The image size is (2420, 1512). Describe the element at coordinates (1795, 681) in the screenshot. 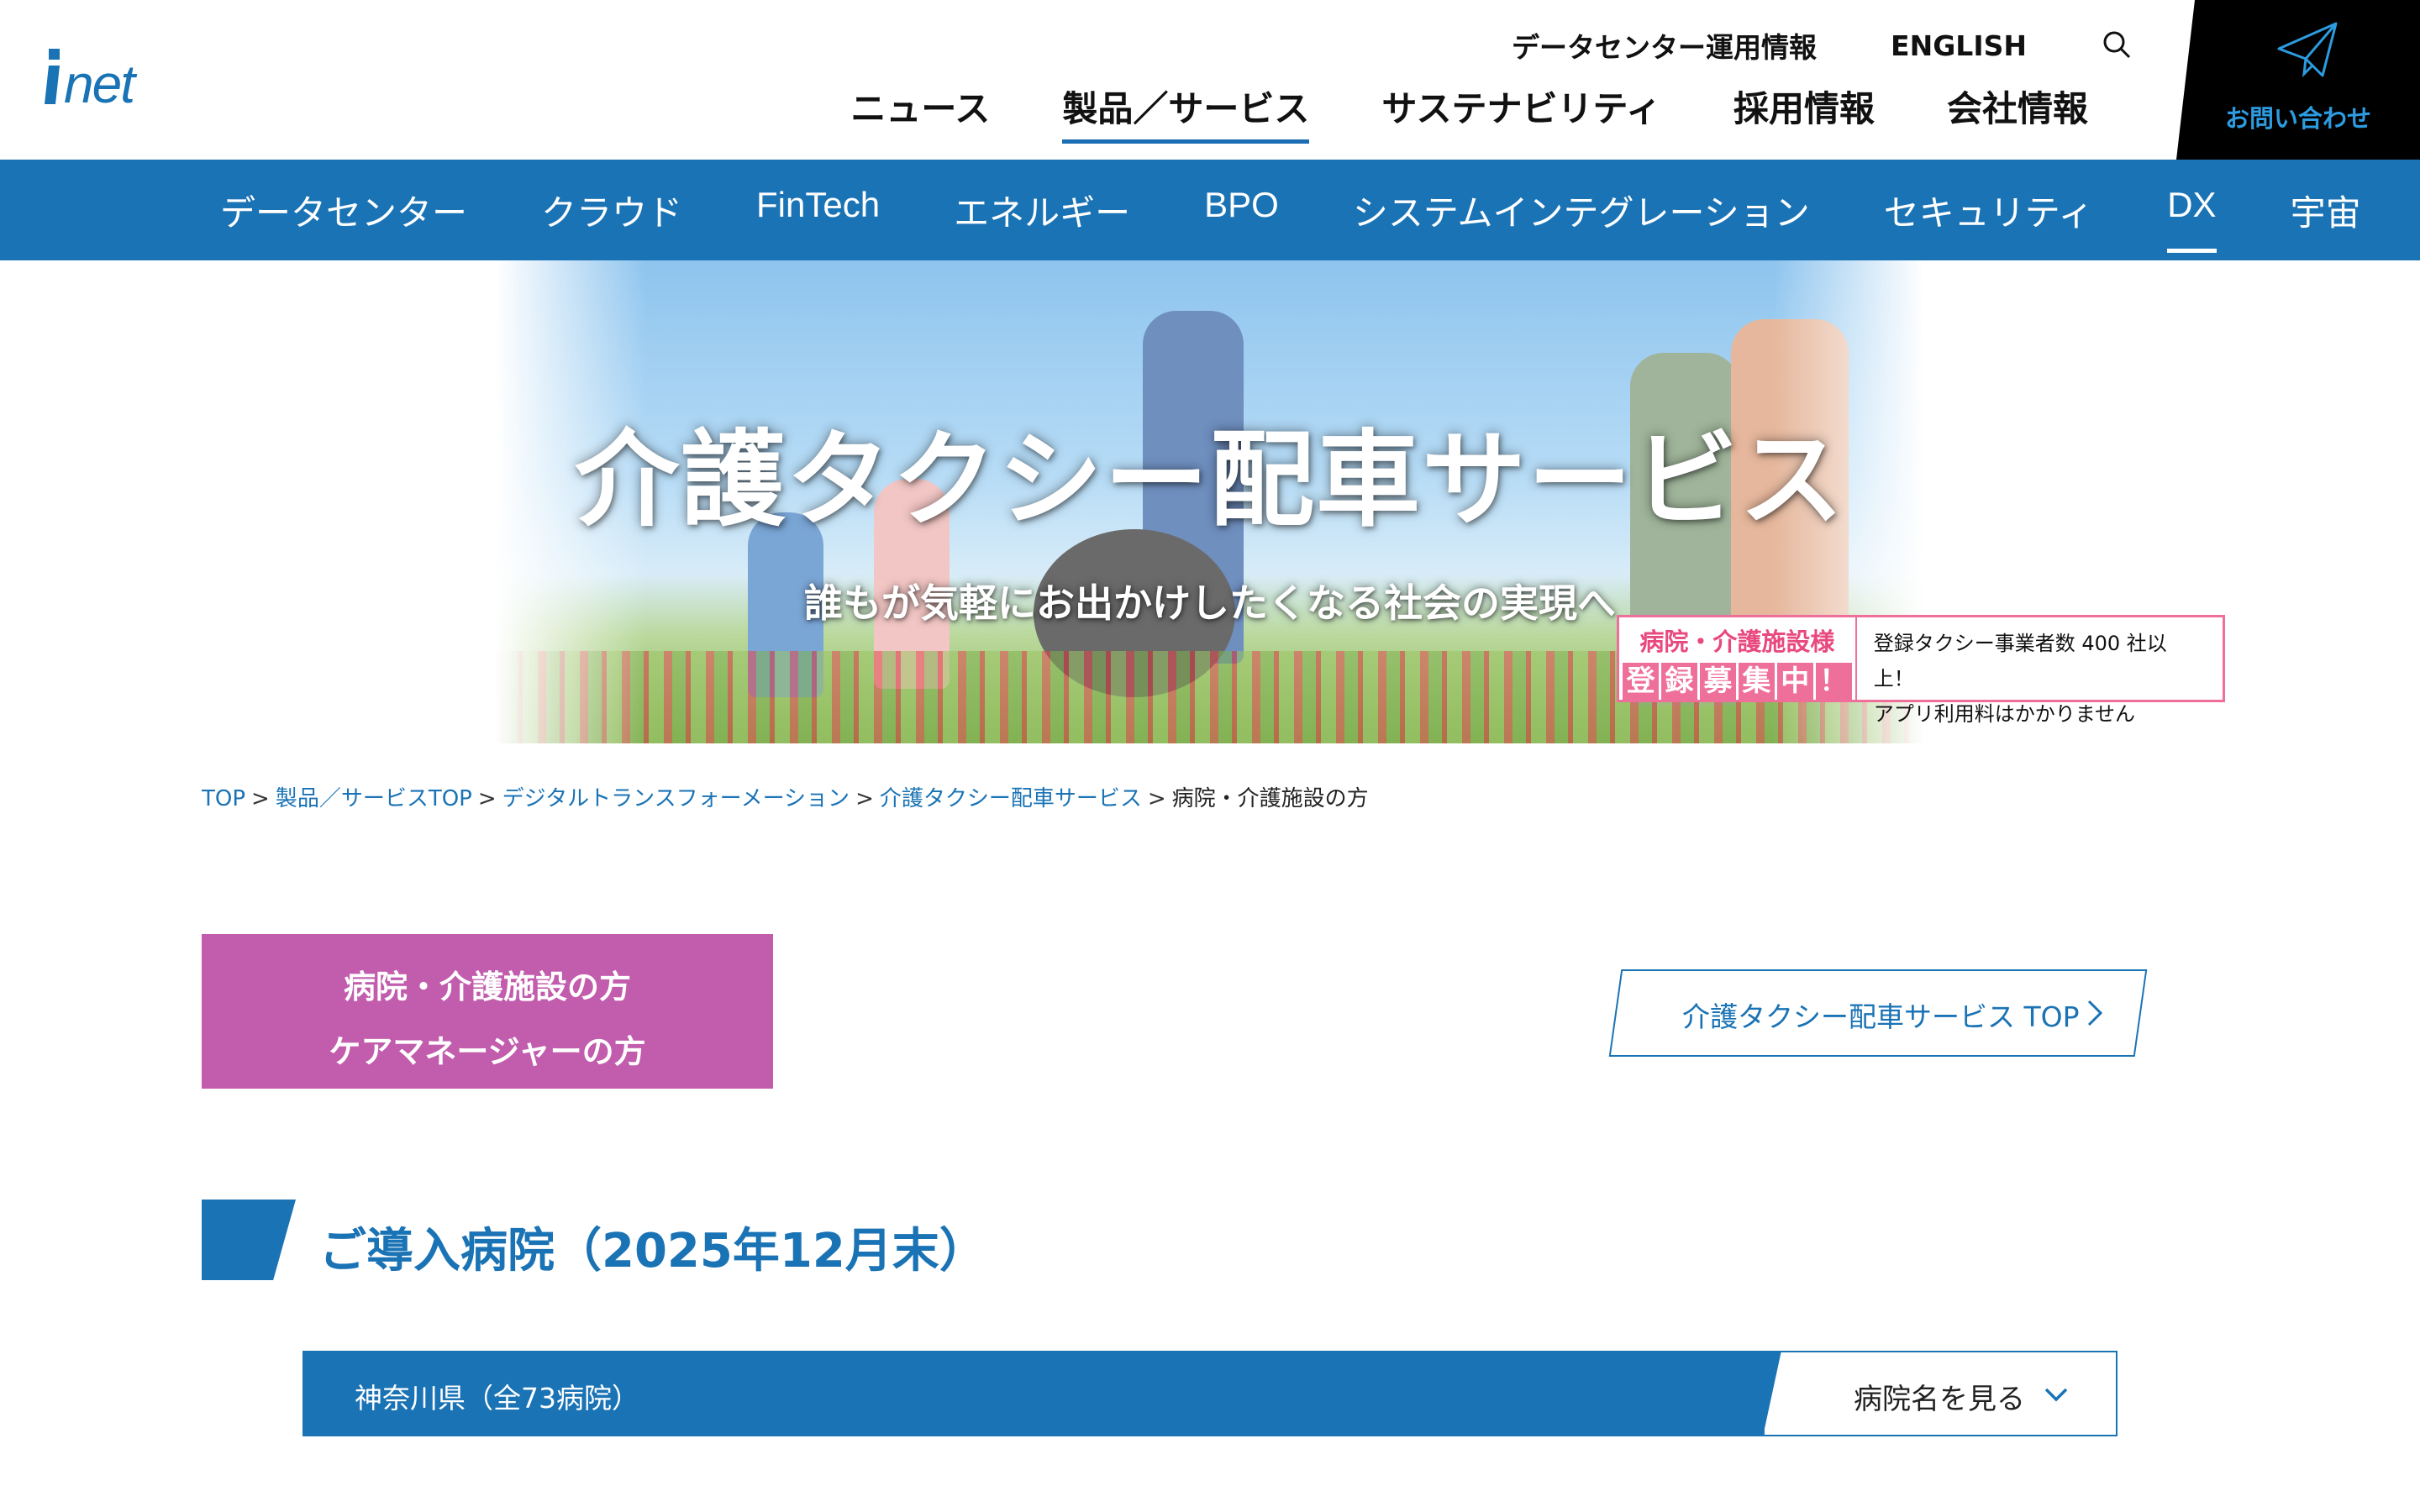

I see `promo-char: 中` at that location.